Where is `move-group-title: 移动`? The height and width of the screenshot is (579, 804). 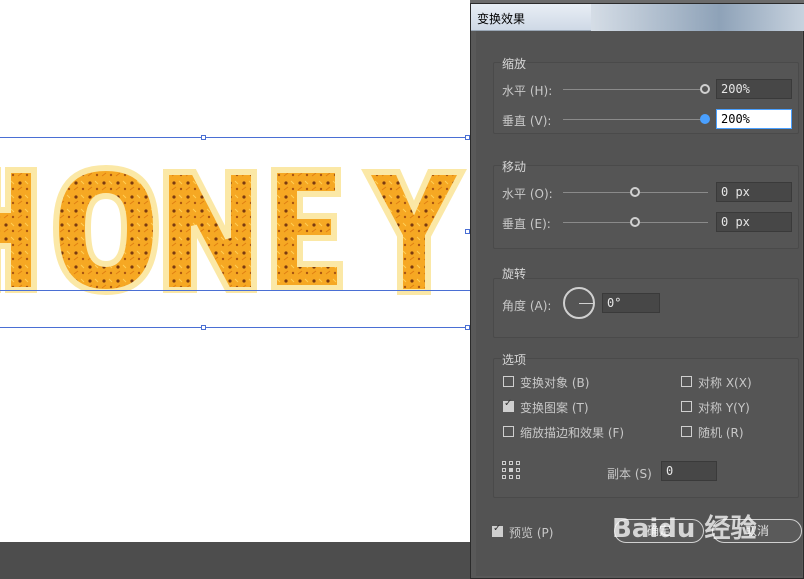
move-group-title: 移动 is located at coordinates (514, 167).